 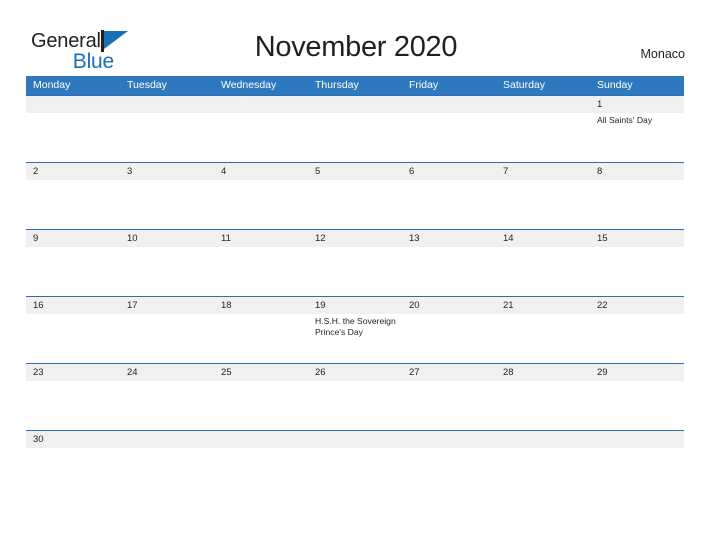 What do you see at coordinates (355, 327) in the screenshot?
I see `day-event: H.S.H. the Sovereign Prince's Day` at bounding box center [355, 327].